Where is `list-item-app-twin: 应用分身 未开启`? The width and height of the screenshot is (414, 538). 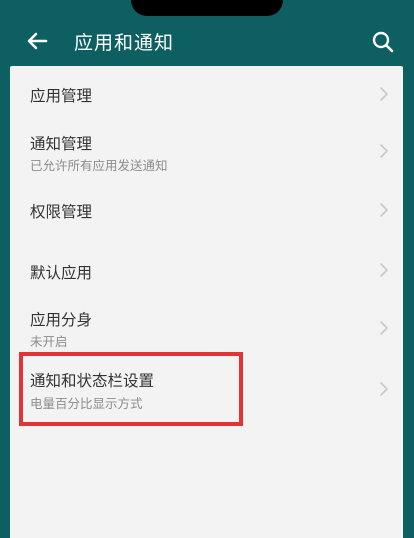
list-item-app-twin: 应用分身 未开启 is located at coordinates (206, 327).